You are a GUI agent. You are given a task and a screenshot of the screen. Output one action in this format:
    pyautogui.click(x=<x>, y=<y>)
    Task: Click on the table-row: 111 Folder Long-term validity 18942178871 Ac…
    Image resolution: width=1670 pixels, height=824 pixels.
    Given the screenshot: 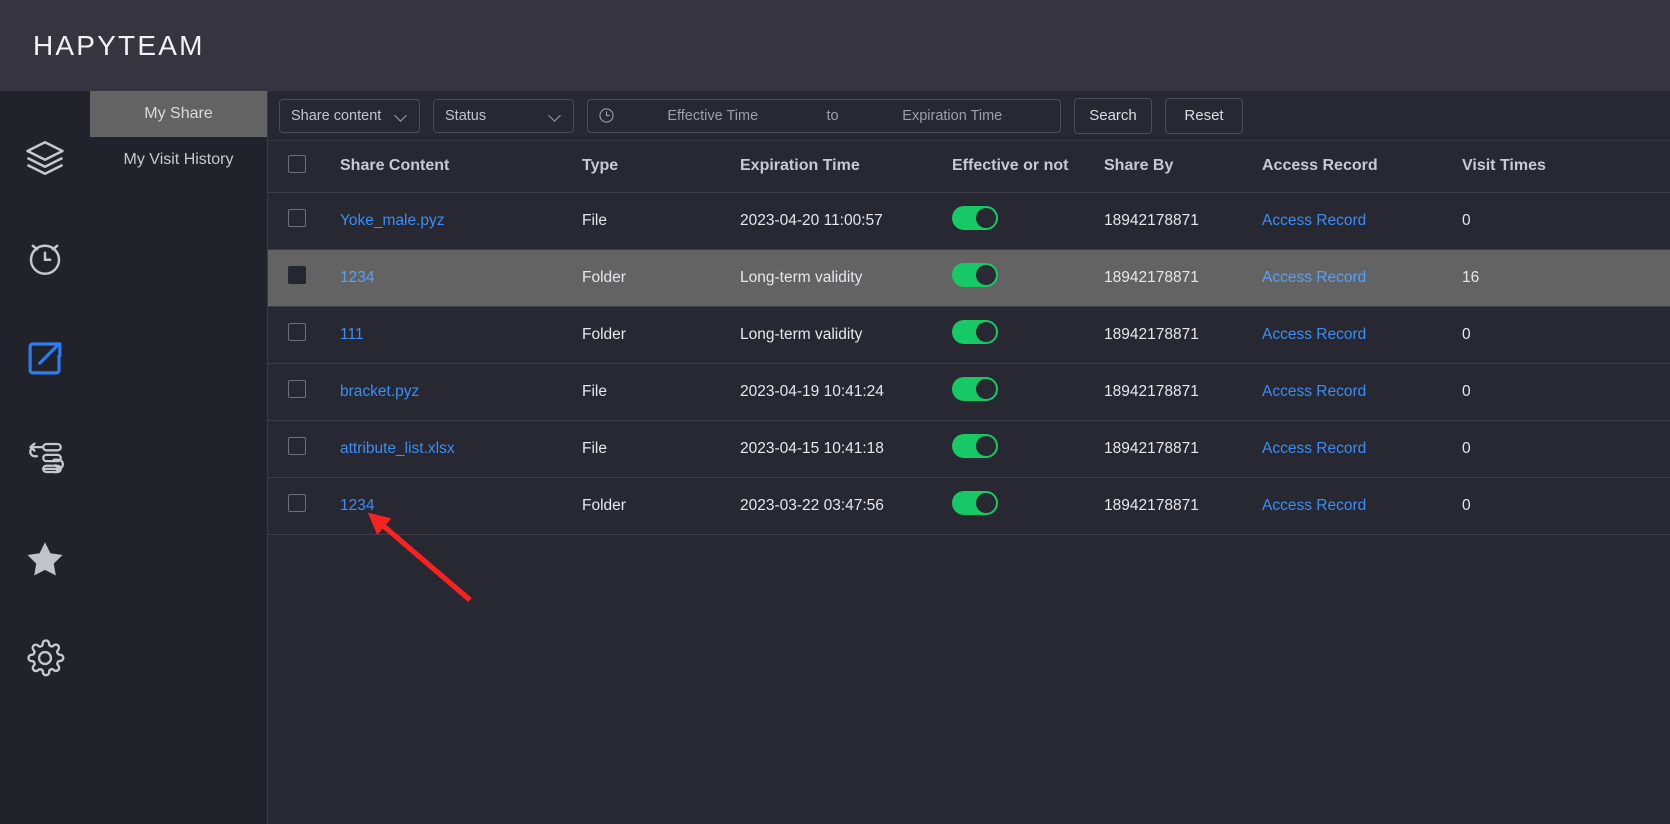 What is the action you would take?
    pyautogui.click(x=969, y=334)
    